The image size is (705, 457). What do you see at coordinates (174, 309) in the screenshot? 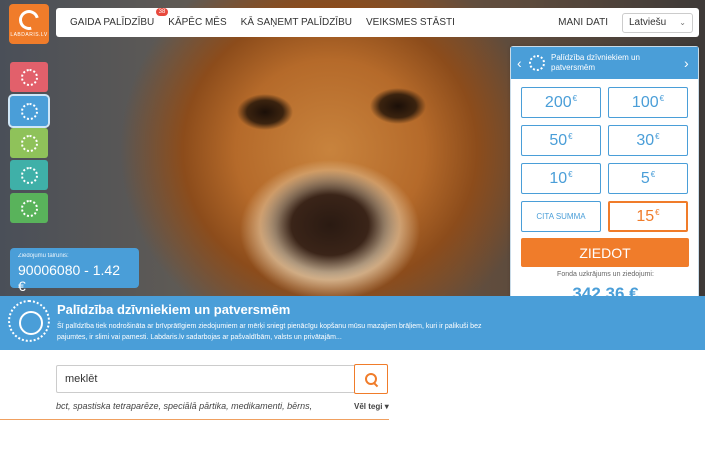
I see `info-title: Palīdzība dzīvniekiem un patversmēm` at bounding box center [174, 309].